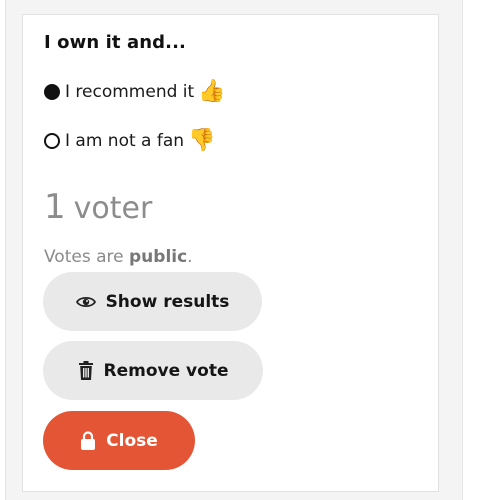  What do you see at coordinates (130, 92) in the screenshot?
I see `poll-option-label: I recommend it` at bounding box center [130, 92].